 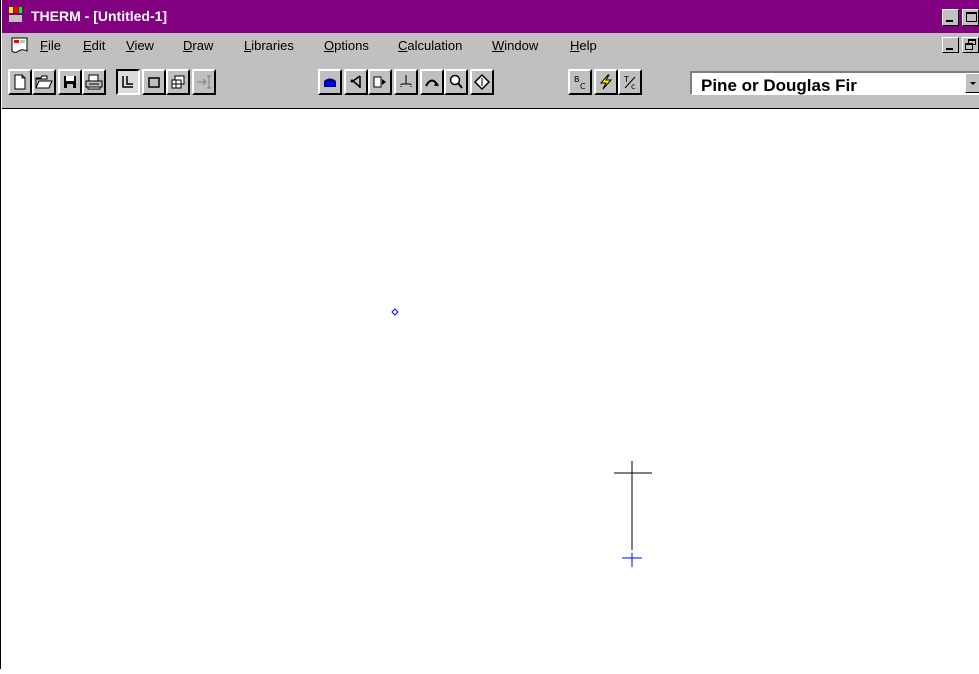 What do you see at coordinates (144, 45) in the screenshot?
I see `menu-item-label: iew` at bounding box center [144, 45].